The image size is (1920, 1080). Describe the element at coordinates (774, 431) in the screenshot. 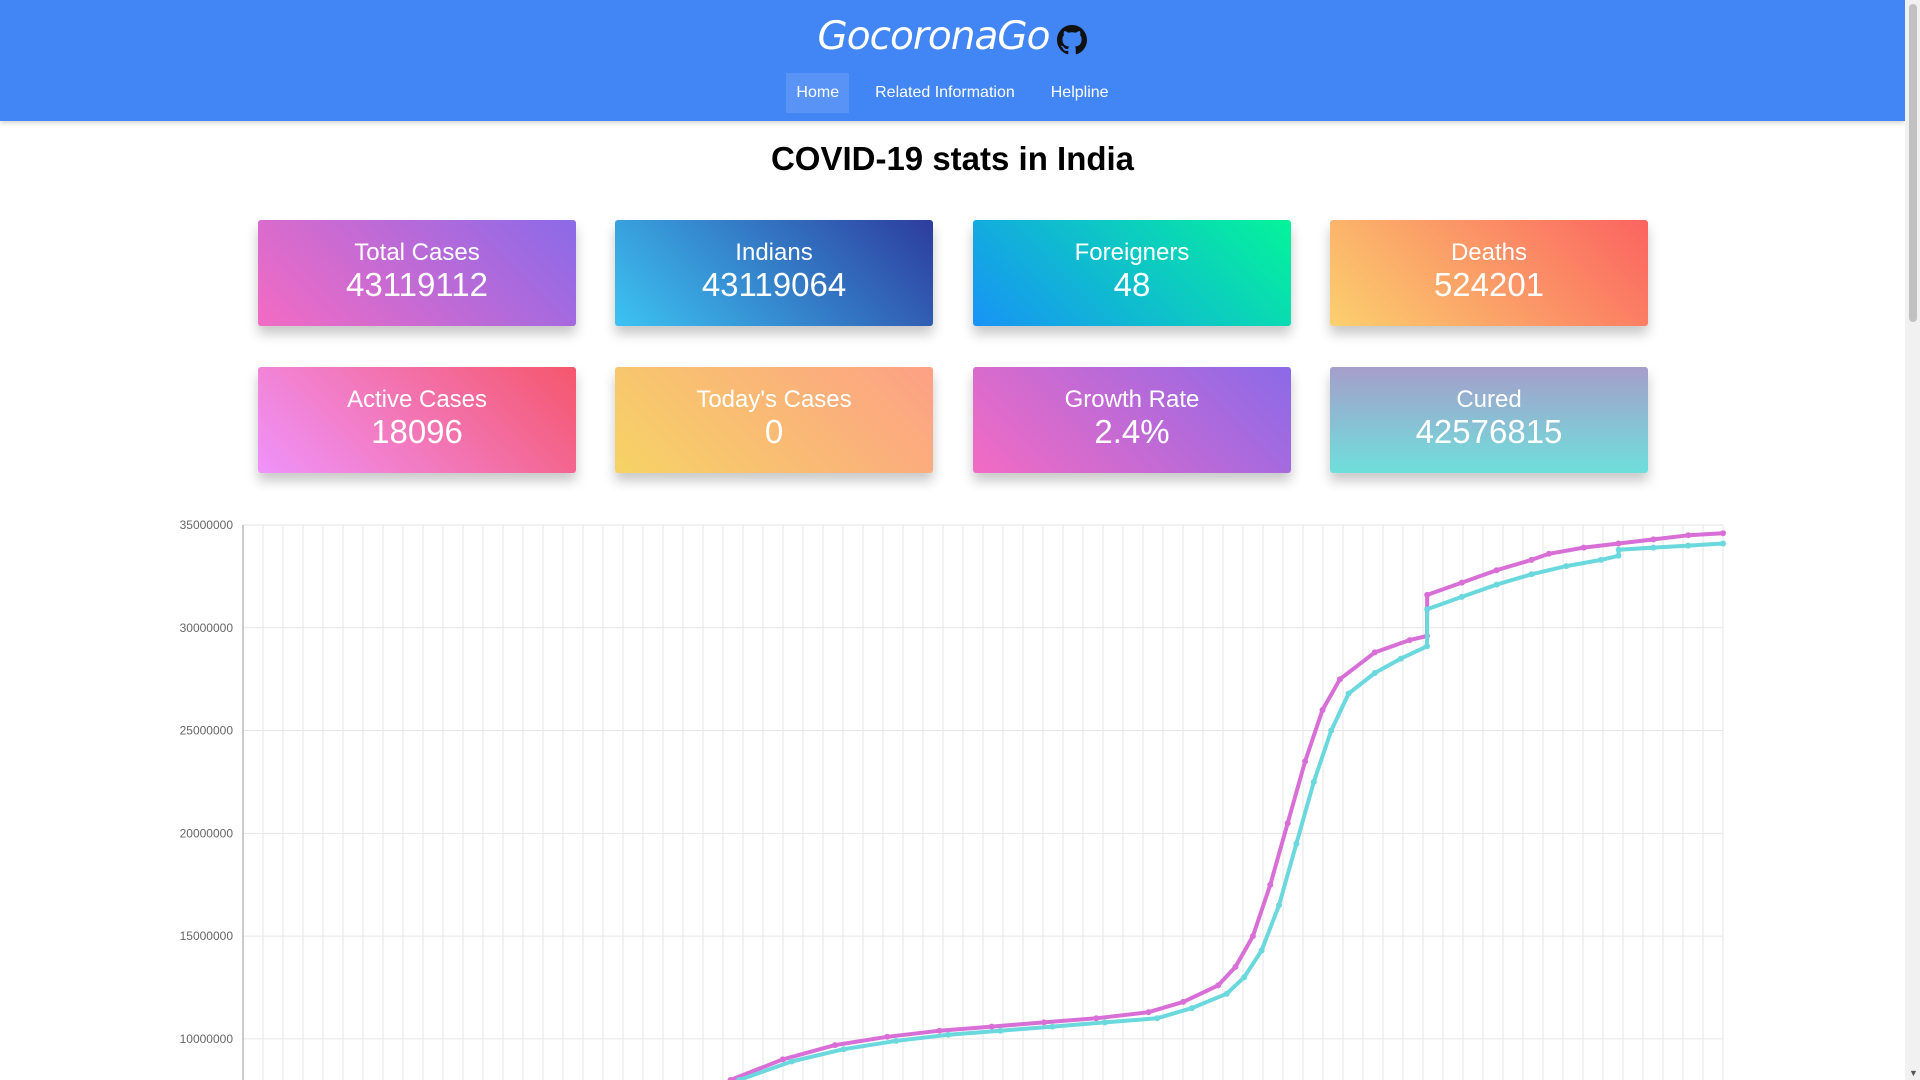

I see `card-value: 0` at that location.